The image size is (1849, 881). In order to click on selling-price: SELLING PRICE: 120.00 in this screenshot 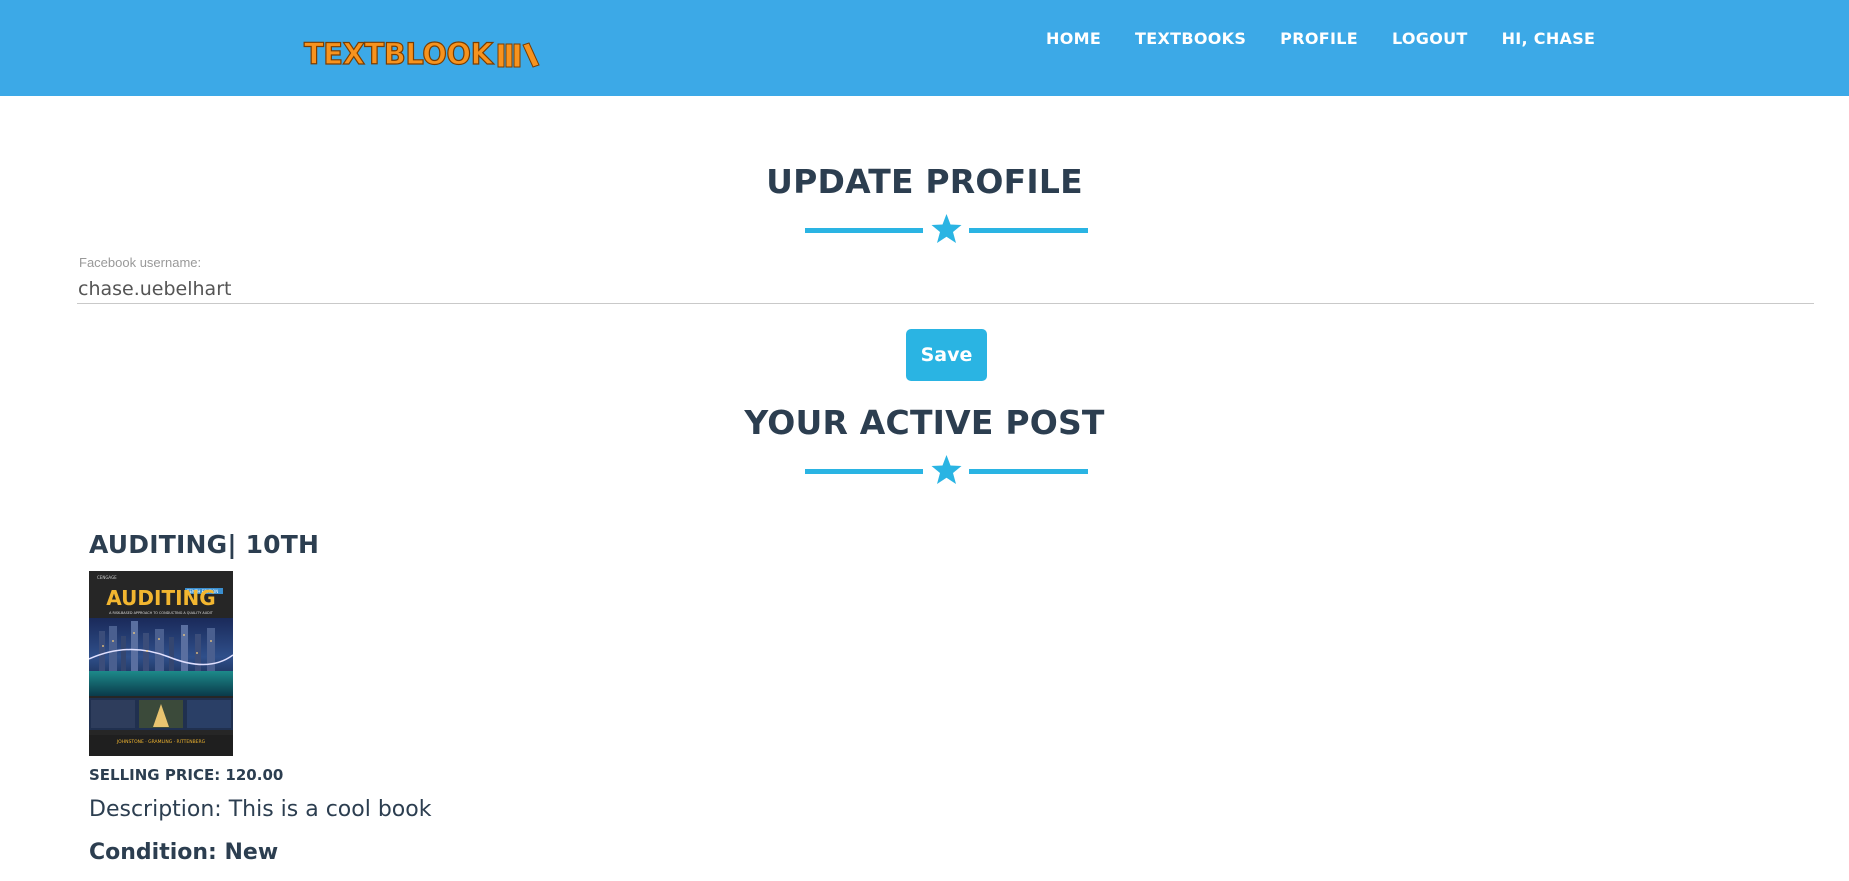, I will do `click(186, 775)`.